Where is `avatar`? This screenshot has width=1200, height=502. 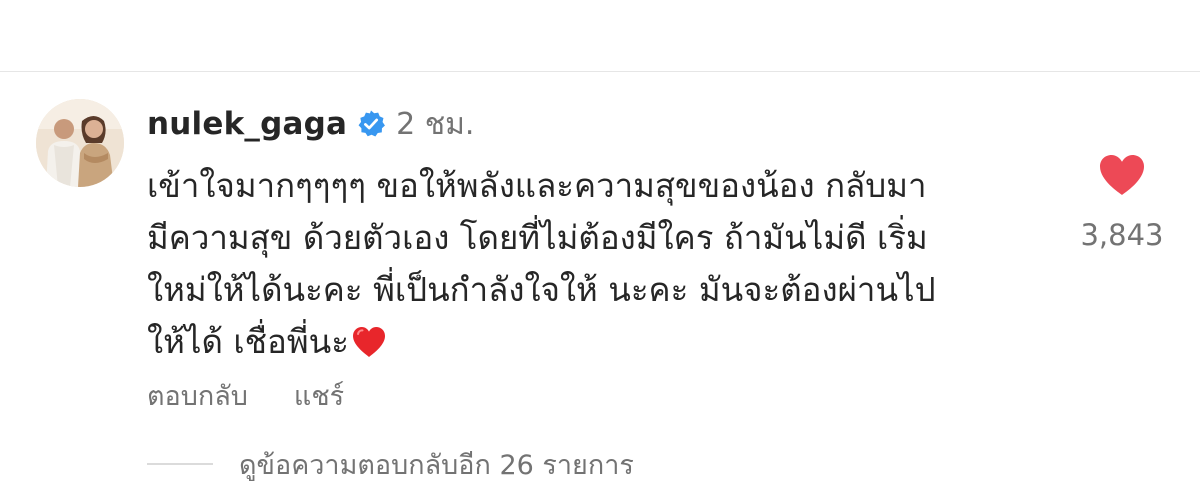
avatar is located at coordinates (80, 143).